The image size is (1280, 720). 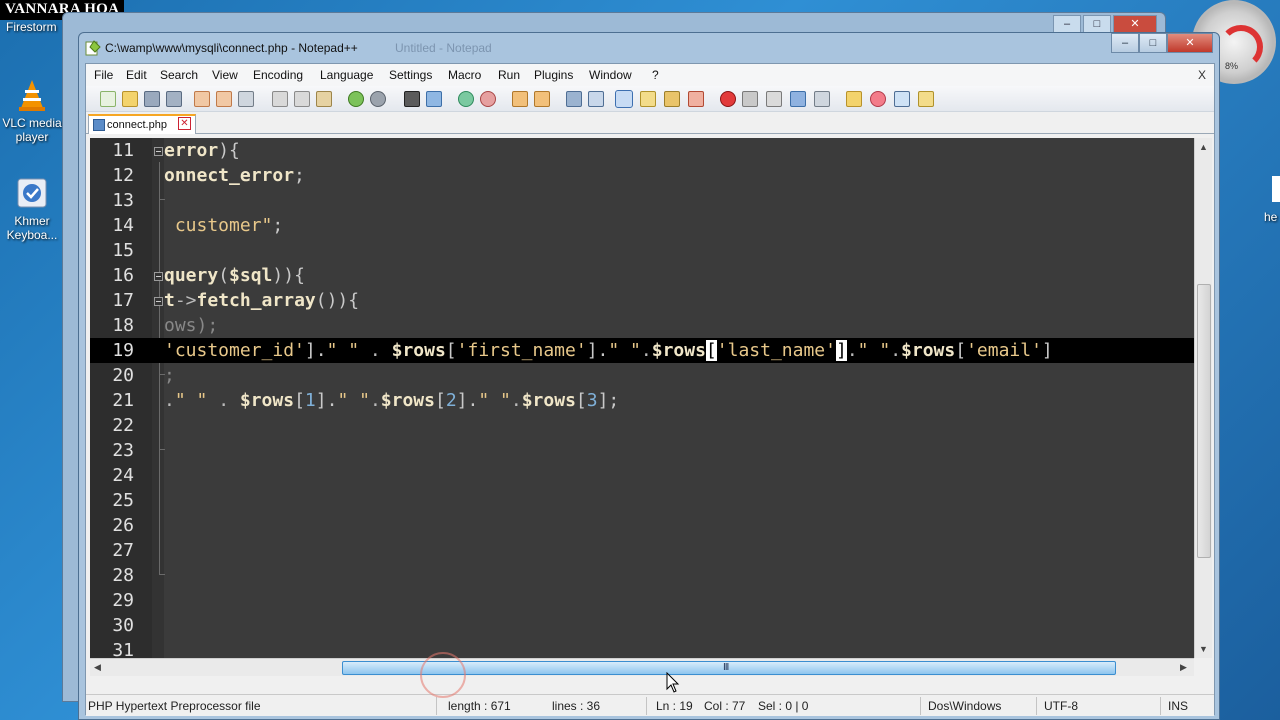 I want to click on menu-window: Window, so click(x=610, y=75).